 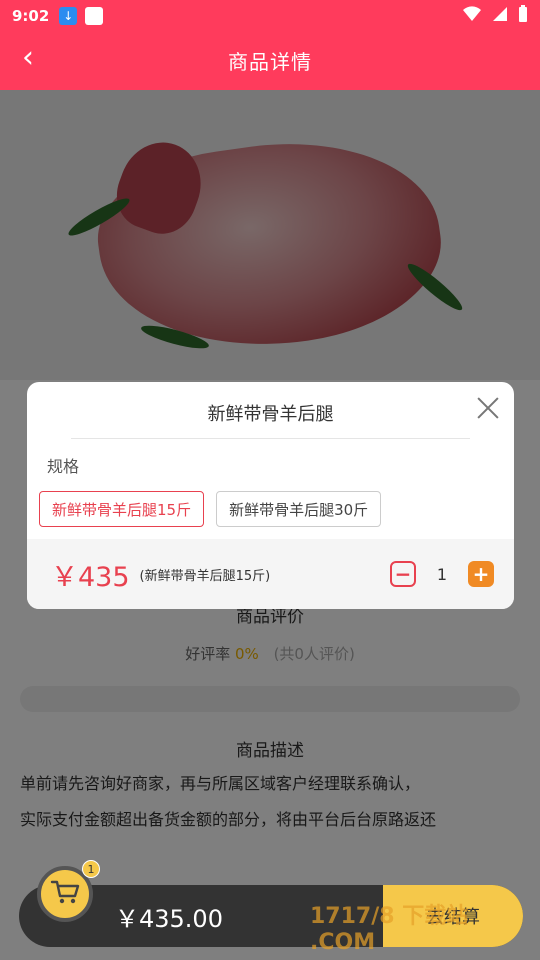 I want to click on wifi-icon, so click(x=472, y=15).